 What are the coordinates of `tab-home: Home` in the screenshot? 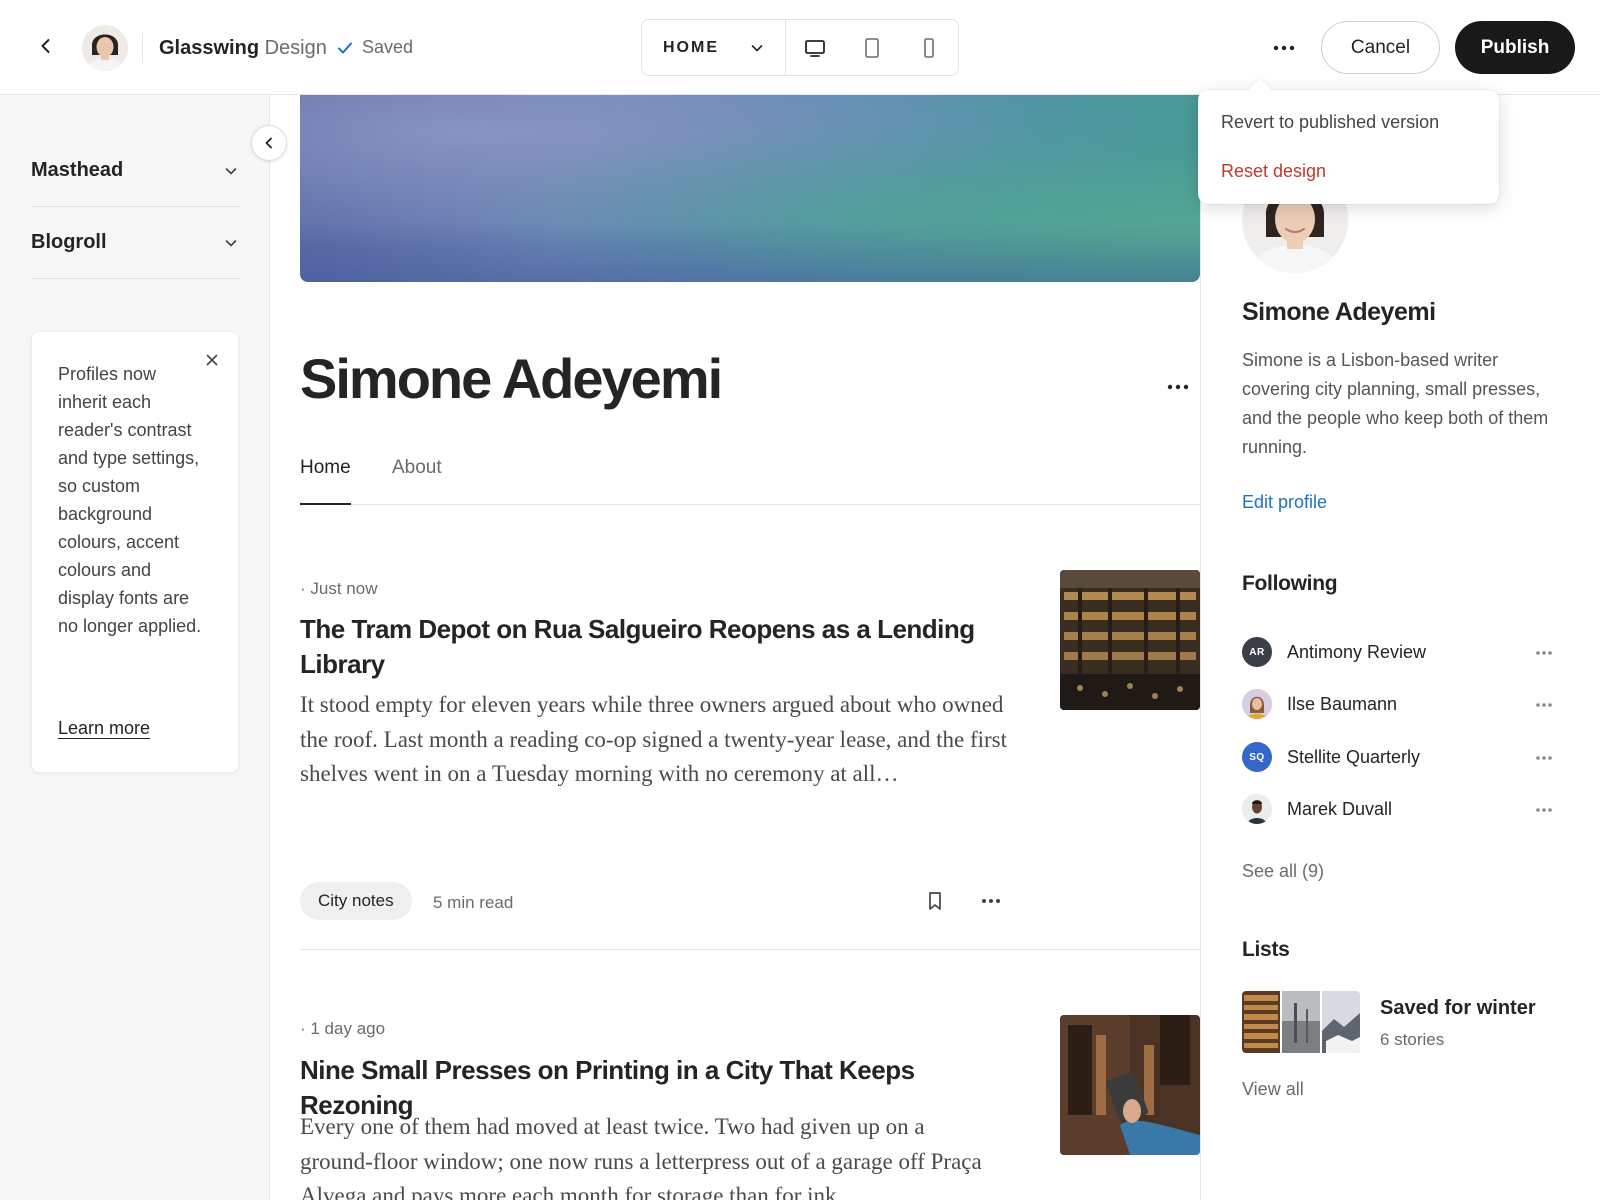 It's located at (325, 481).